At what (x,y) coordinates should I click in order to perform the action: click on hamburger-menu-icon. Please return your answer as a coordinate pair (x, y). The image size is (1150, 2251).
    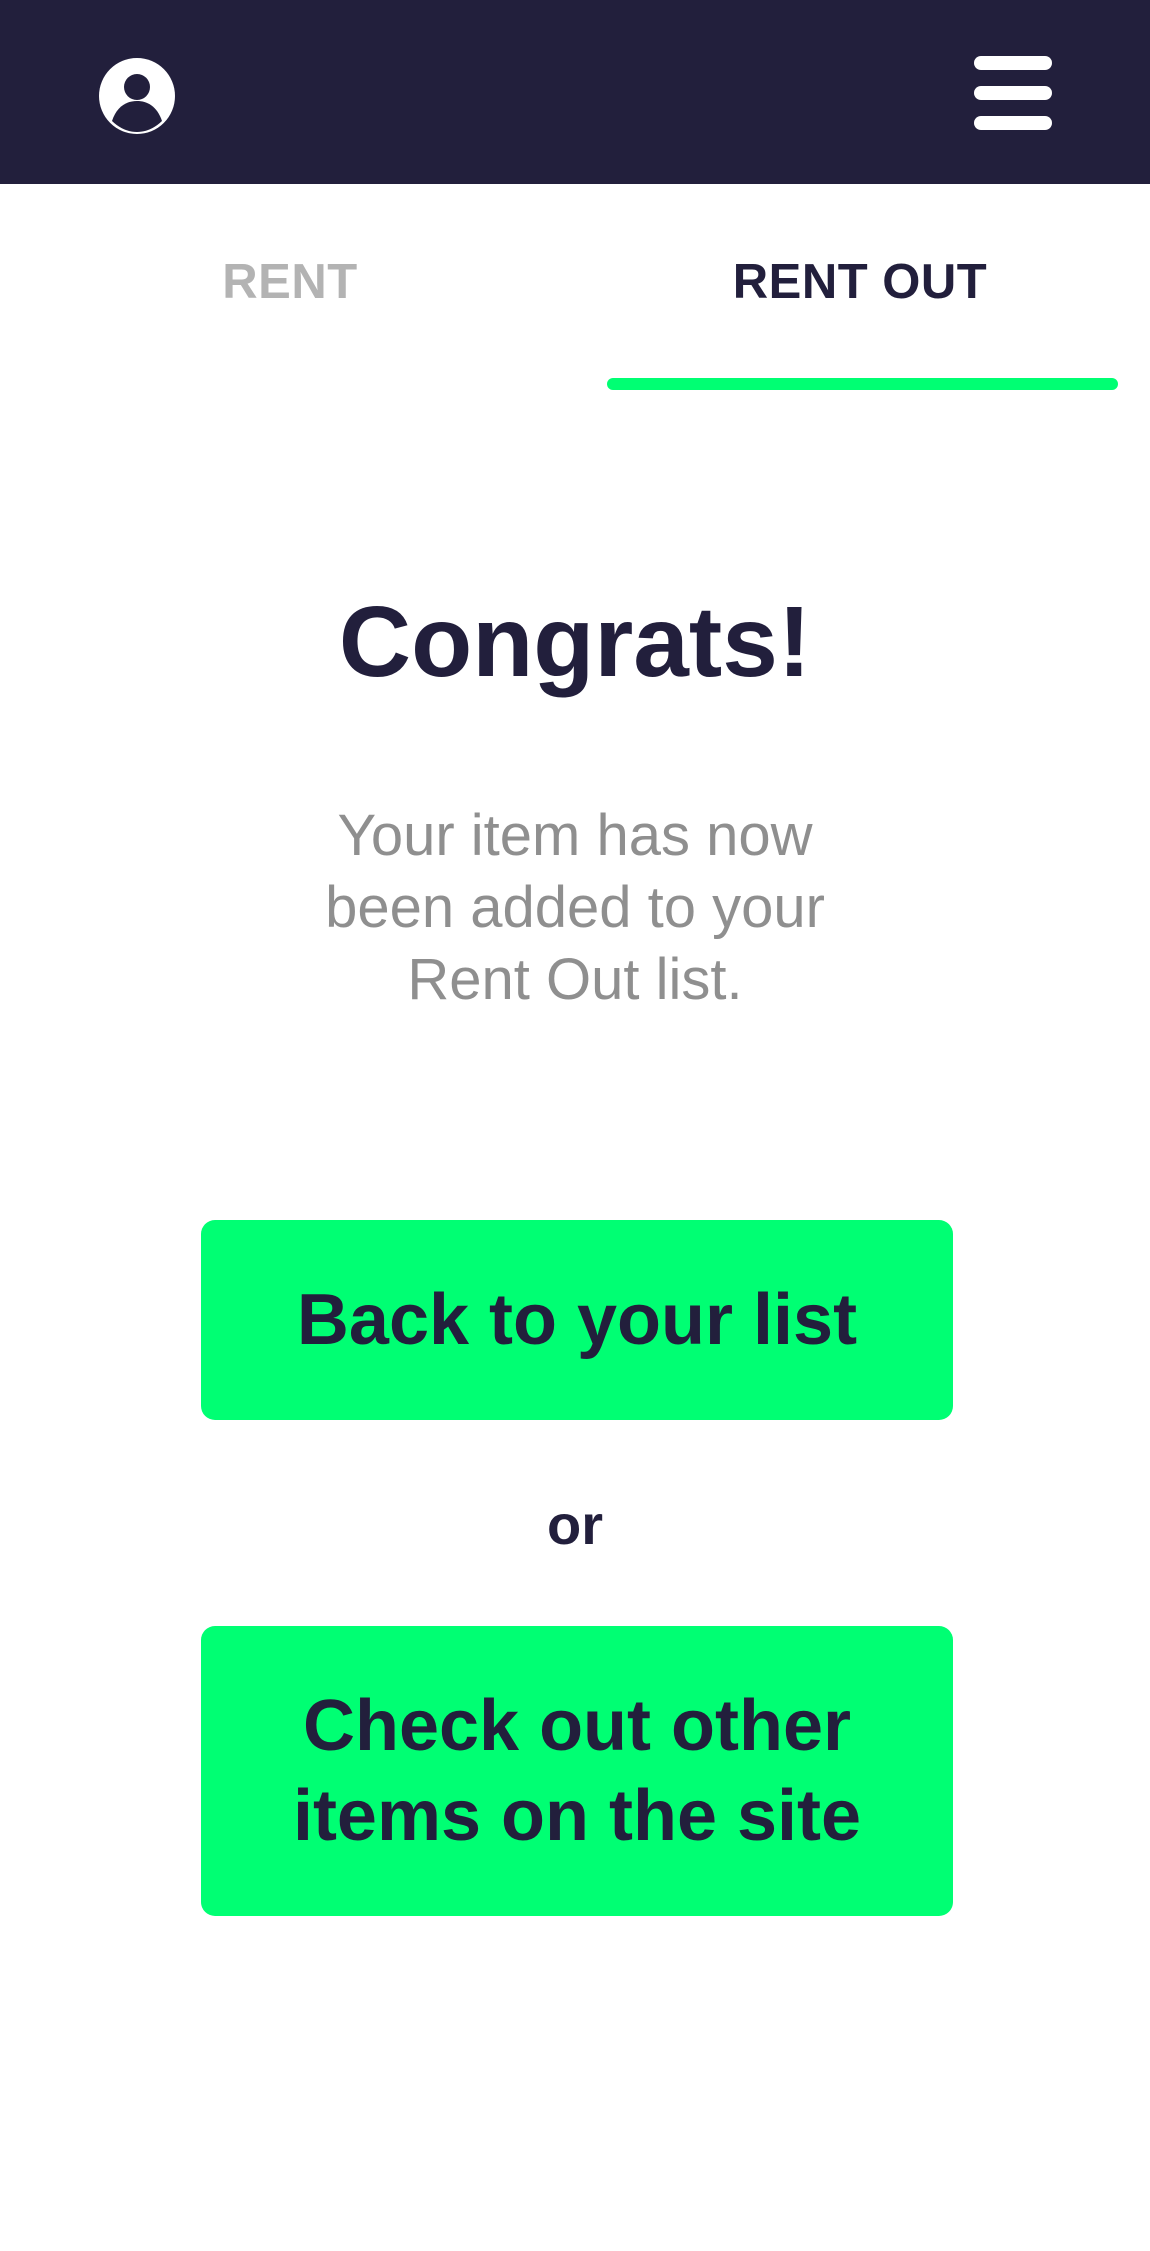
    Looking at the image, I should click on (1013, 93).